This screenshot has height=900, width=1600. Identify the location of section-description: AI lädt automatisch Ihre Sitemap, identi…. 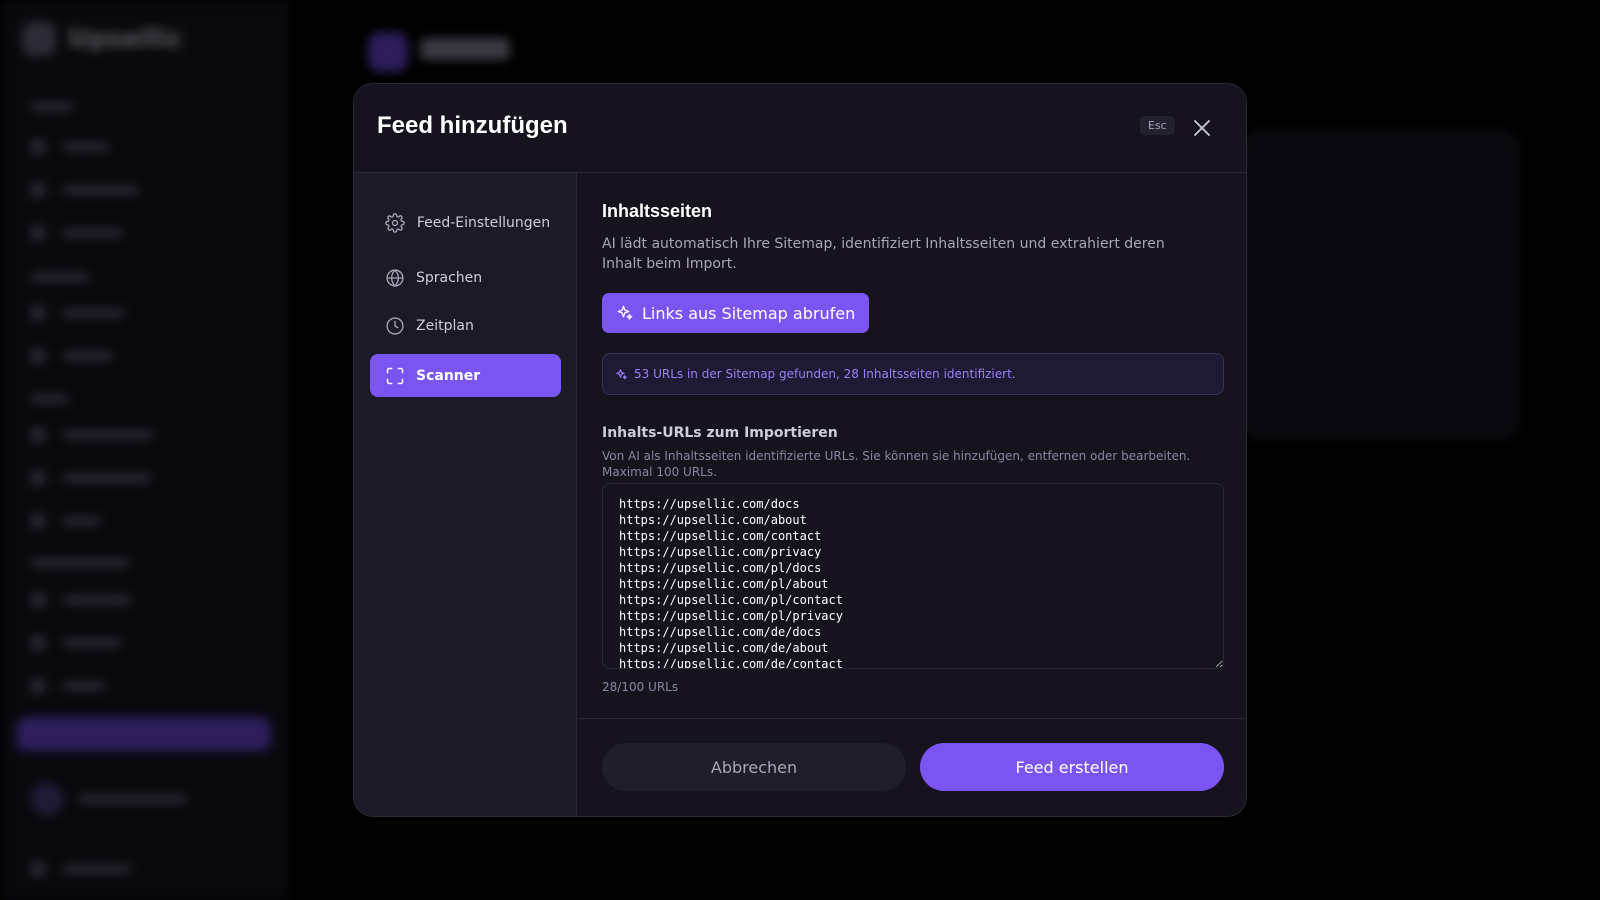
(883, 254).